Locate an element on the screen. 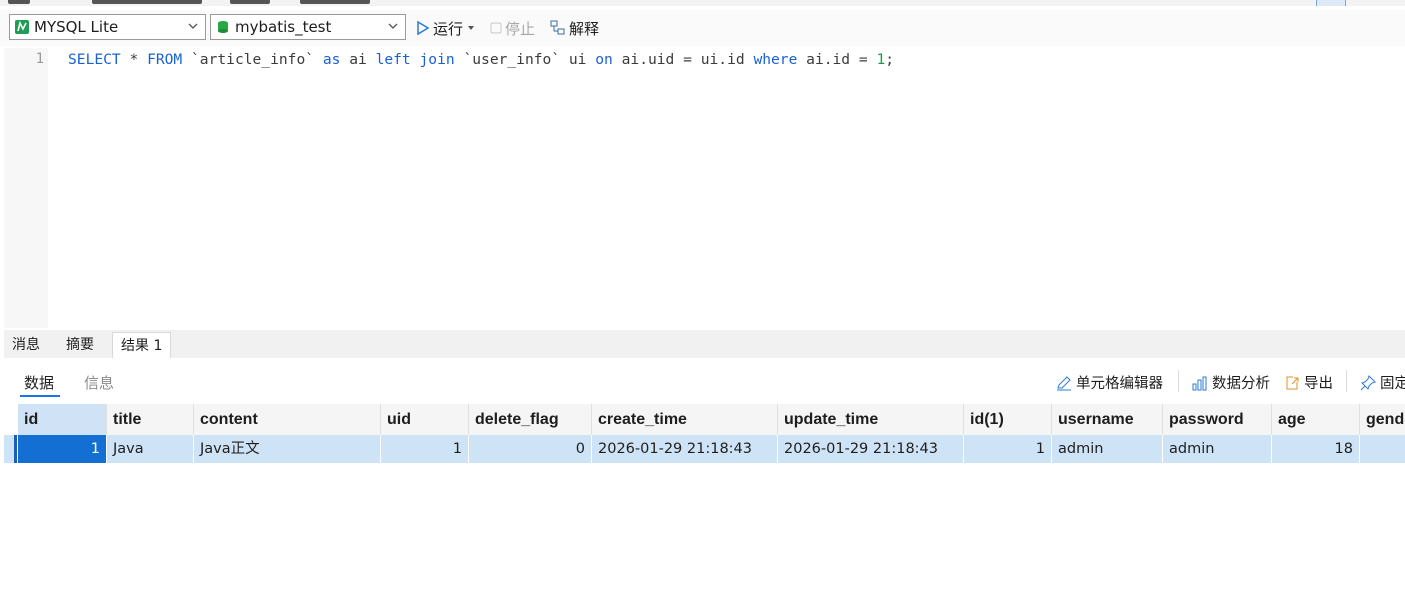 This screenshot has height=590, width=1405. sql-text: ai.uid = ui.id is located at coordinates (683, 59).